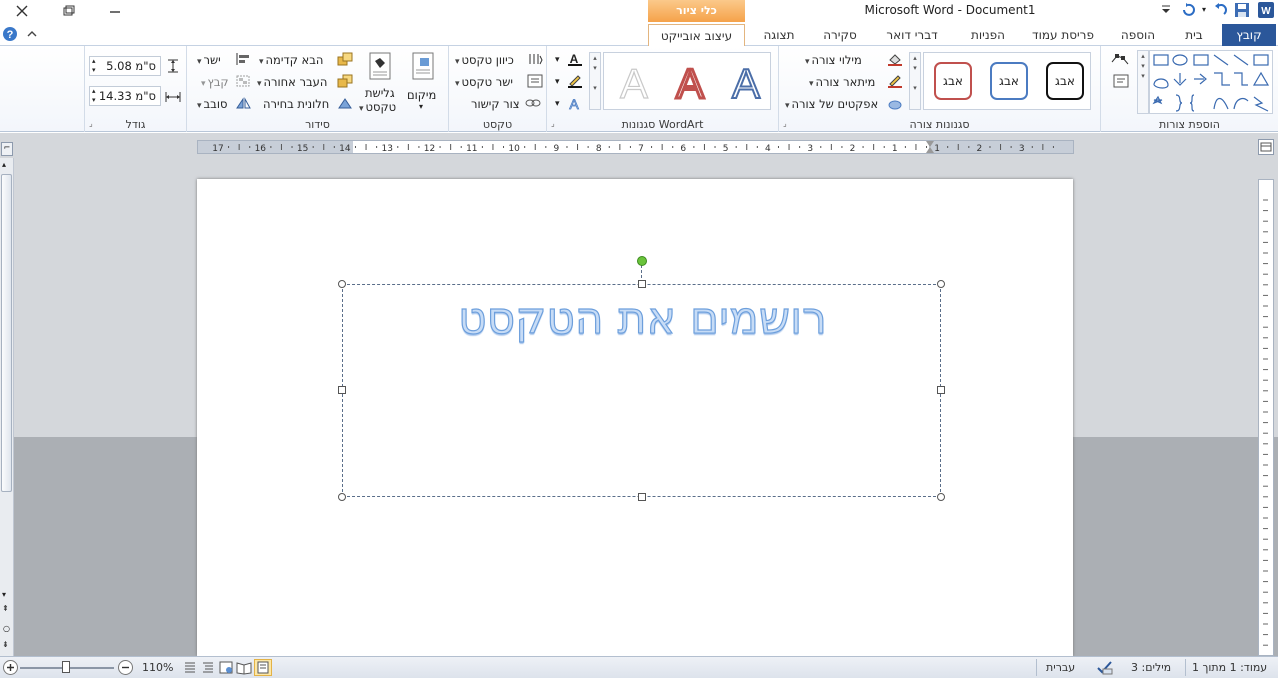 The image size is (1278, 678). I want to click on horizontal-ruler: 17 16 15 14 13 12 11 10 9 8 7 6 5 4 3 2 1 1 2 3, so click(635, 147).